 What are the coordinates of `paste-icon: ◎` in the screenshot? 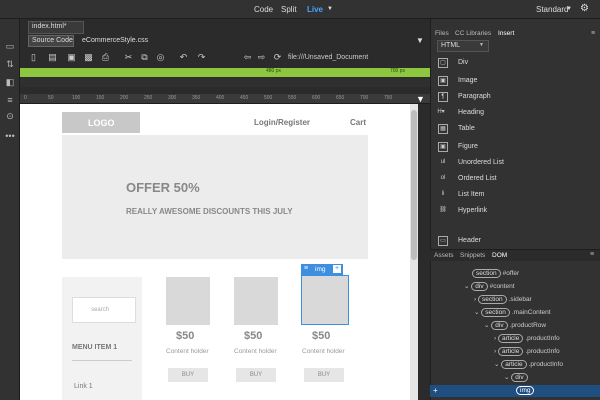 It's located at (160, 57).